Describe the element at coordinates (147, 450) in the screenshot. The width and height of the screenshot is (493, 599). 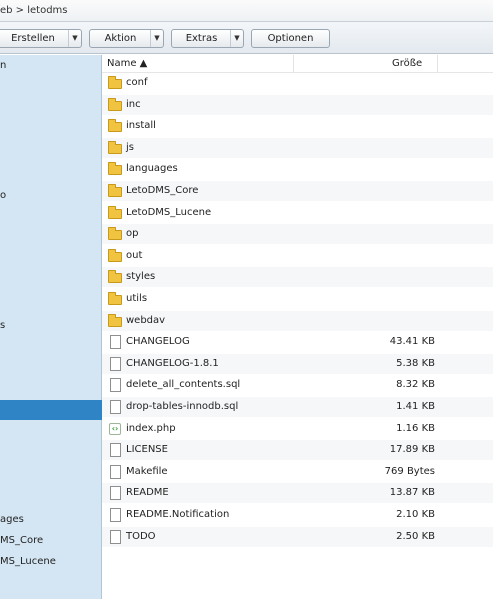
I see `file-name: LICENSE` at that location.